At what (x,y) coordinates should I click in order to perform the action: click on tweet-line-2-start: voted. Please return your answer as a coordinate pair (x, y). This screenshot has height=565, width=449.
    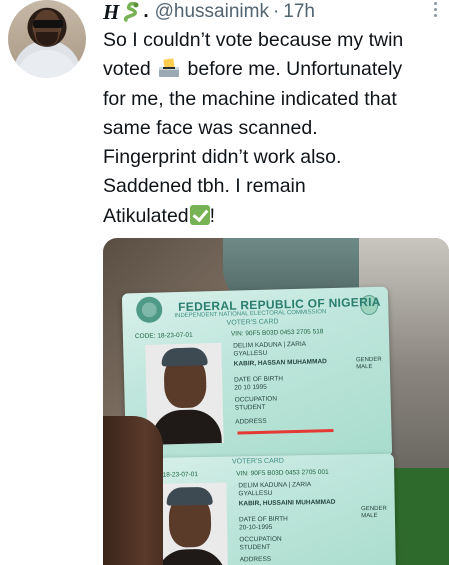
    Looking at the image, I should click on (127, 69).